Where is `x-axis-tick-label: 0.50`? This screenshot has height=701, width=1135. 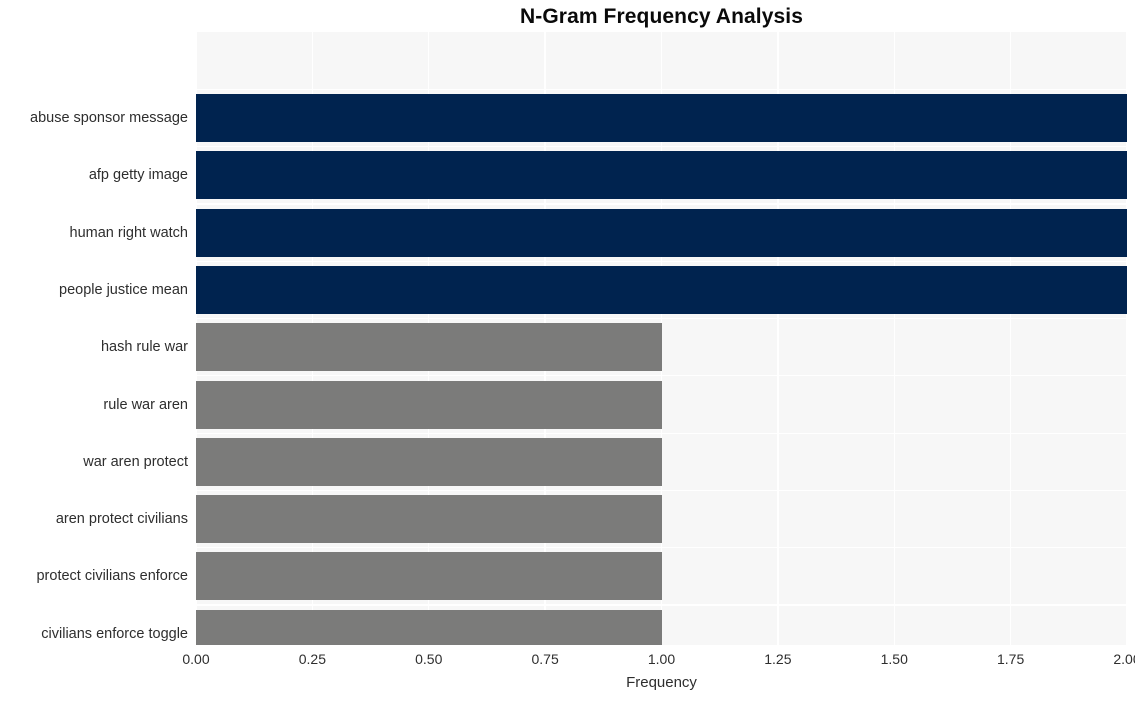
x-axis-tick-label: 0.50 is located at coordinates (429, 659).